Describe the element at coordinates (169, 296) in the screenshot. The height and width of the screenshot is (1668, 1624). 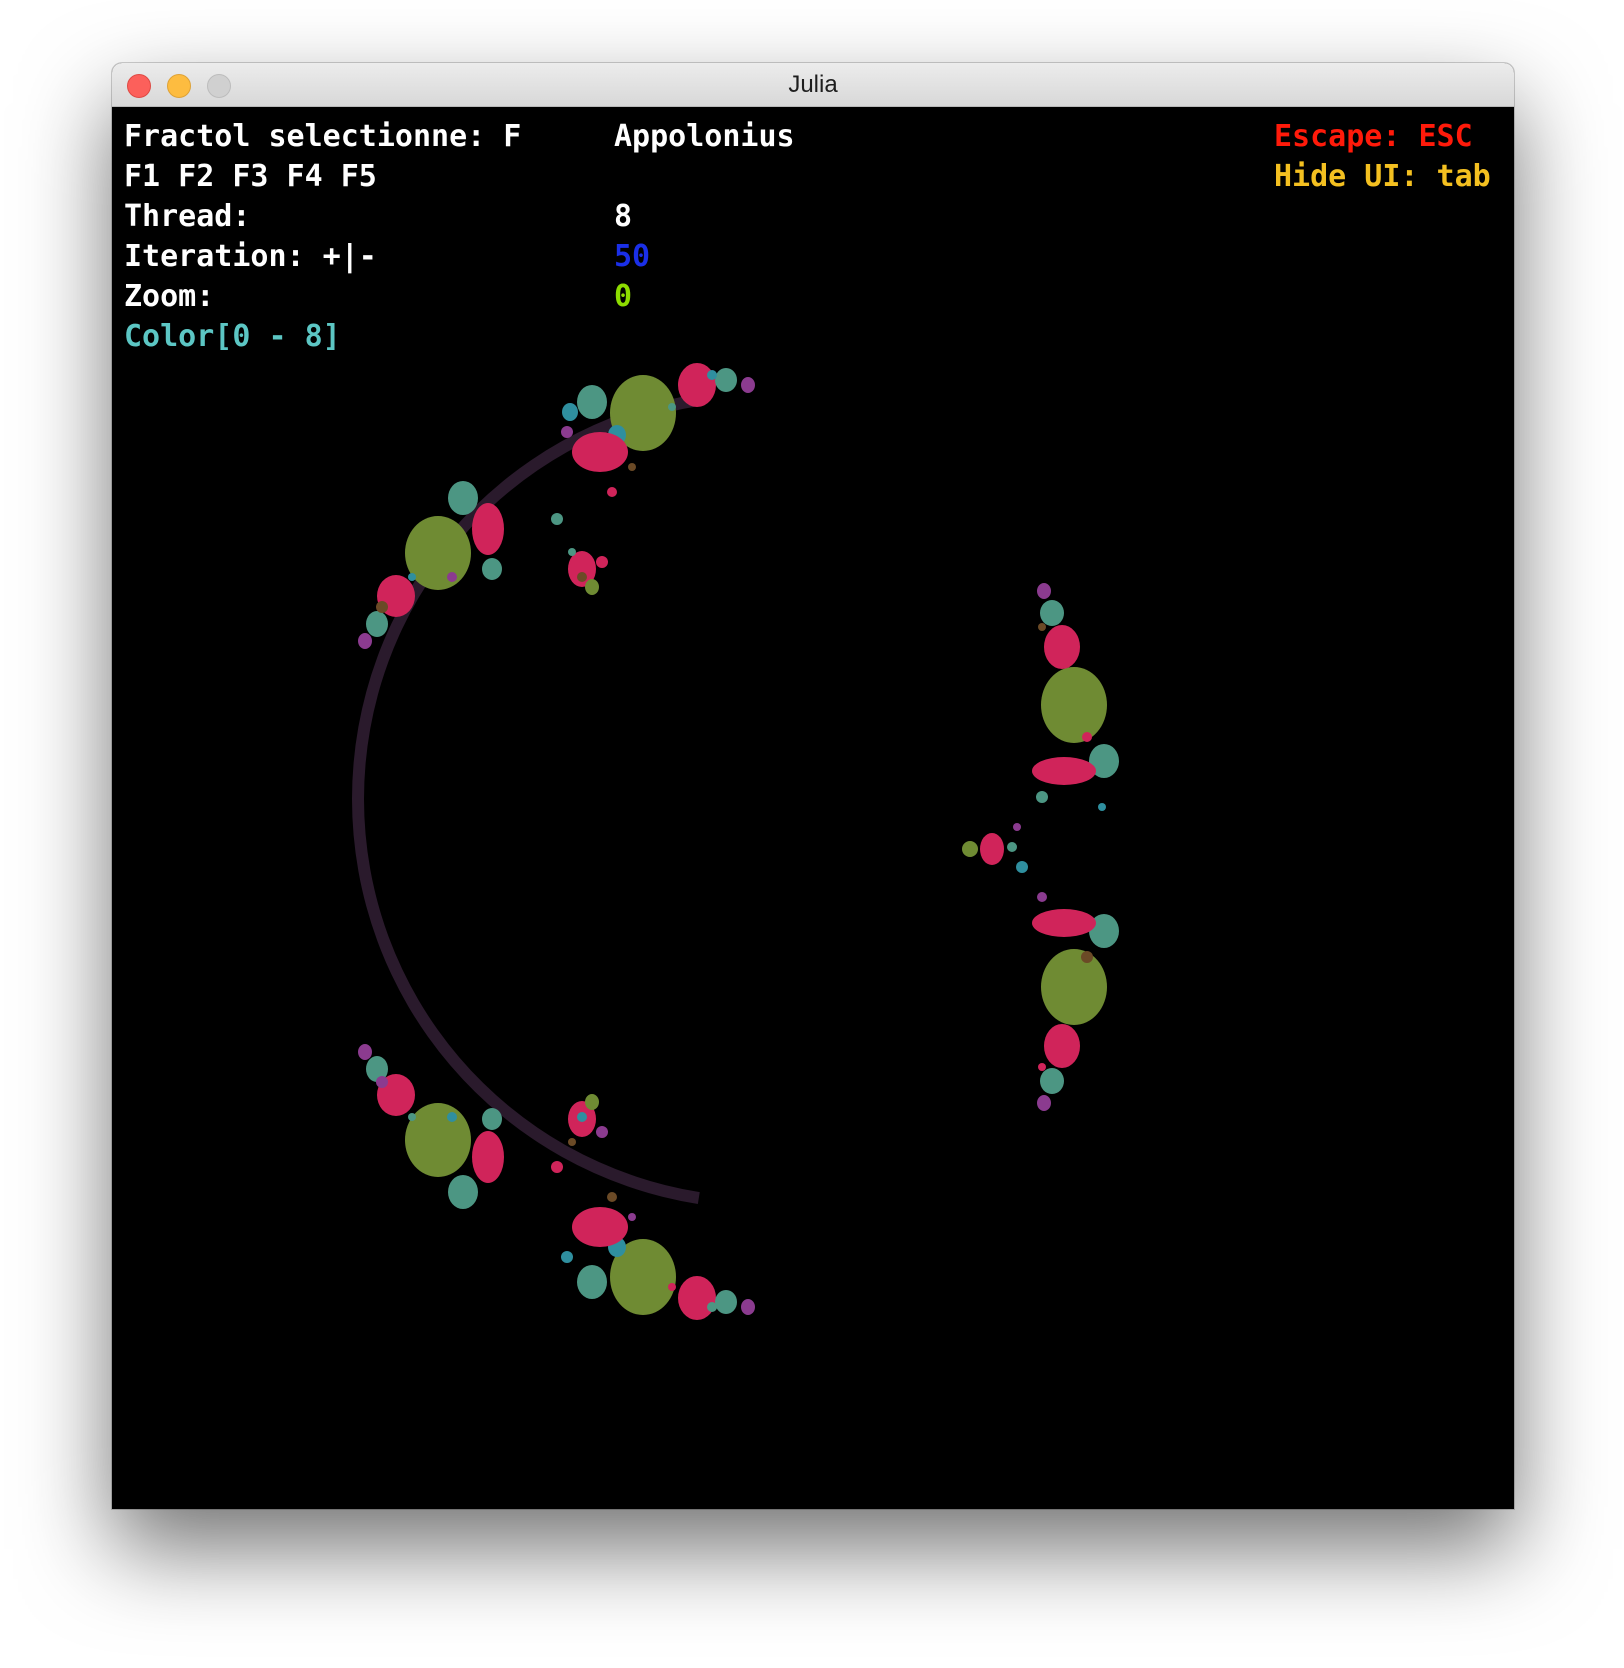
I see `zoom-label: Zoom:` at that location.